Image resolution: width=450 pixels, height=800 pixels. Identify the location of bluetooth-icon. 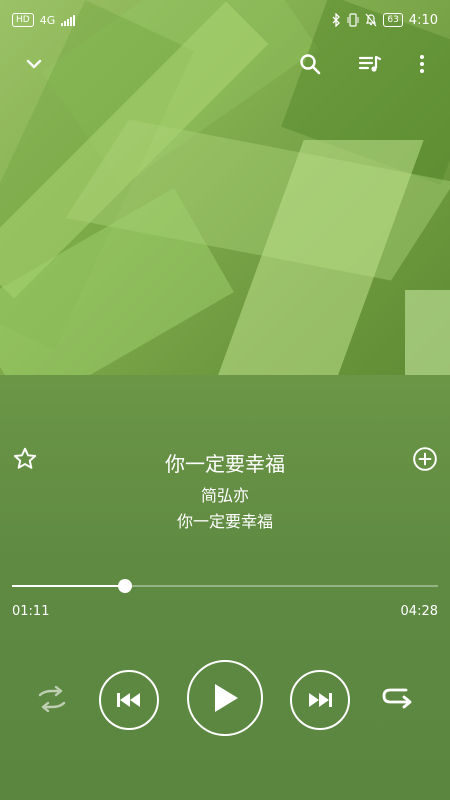
(336, 20).